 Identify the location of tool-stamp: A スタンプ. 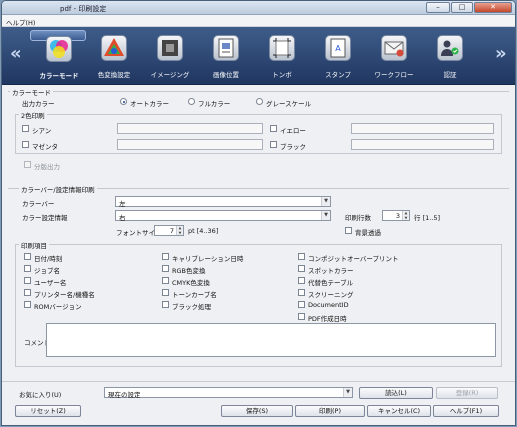
(338, 56).